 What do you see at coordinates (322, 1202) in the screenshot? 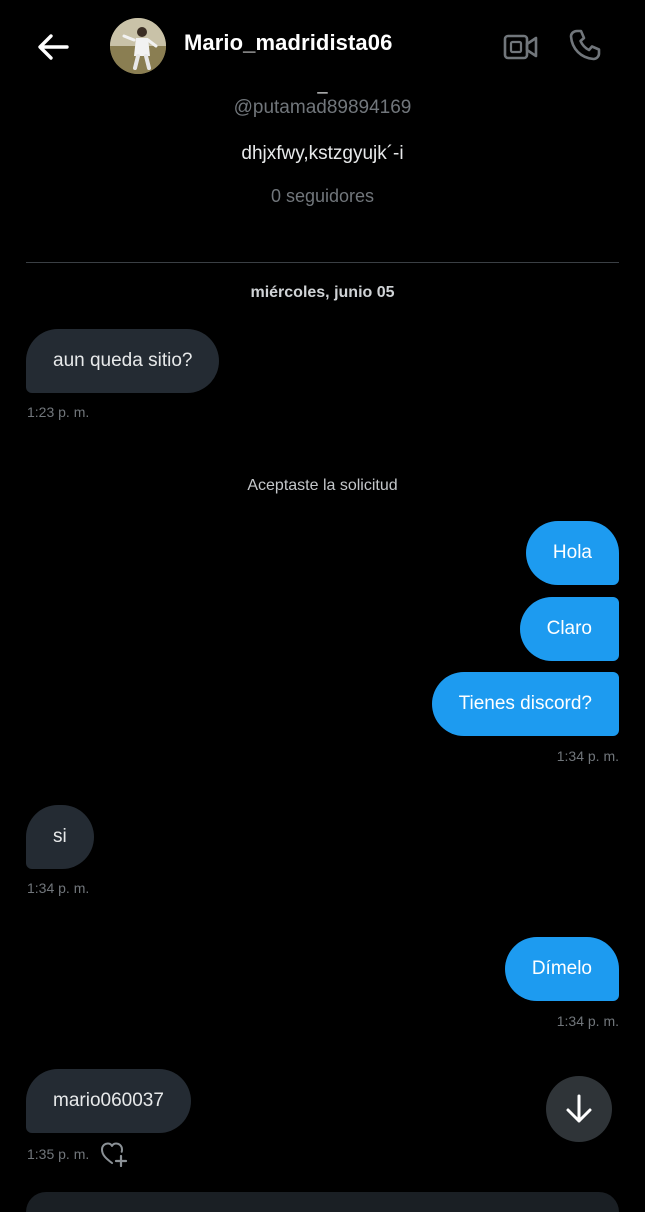
I see `message-composer` at bounding box center [322, 1202].